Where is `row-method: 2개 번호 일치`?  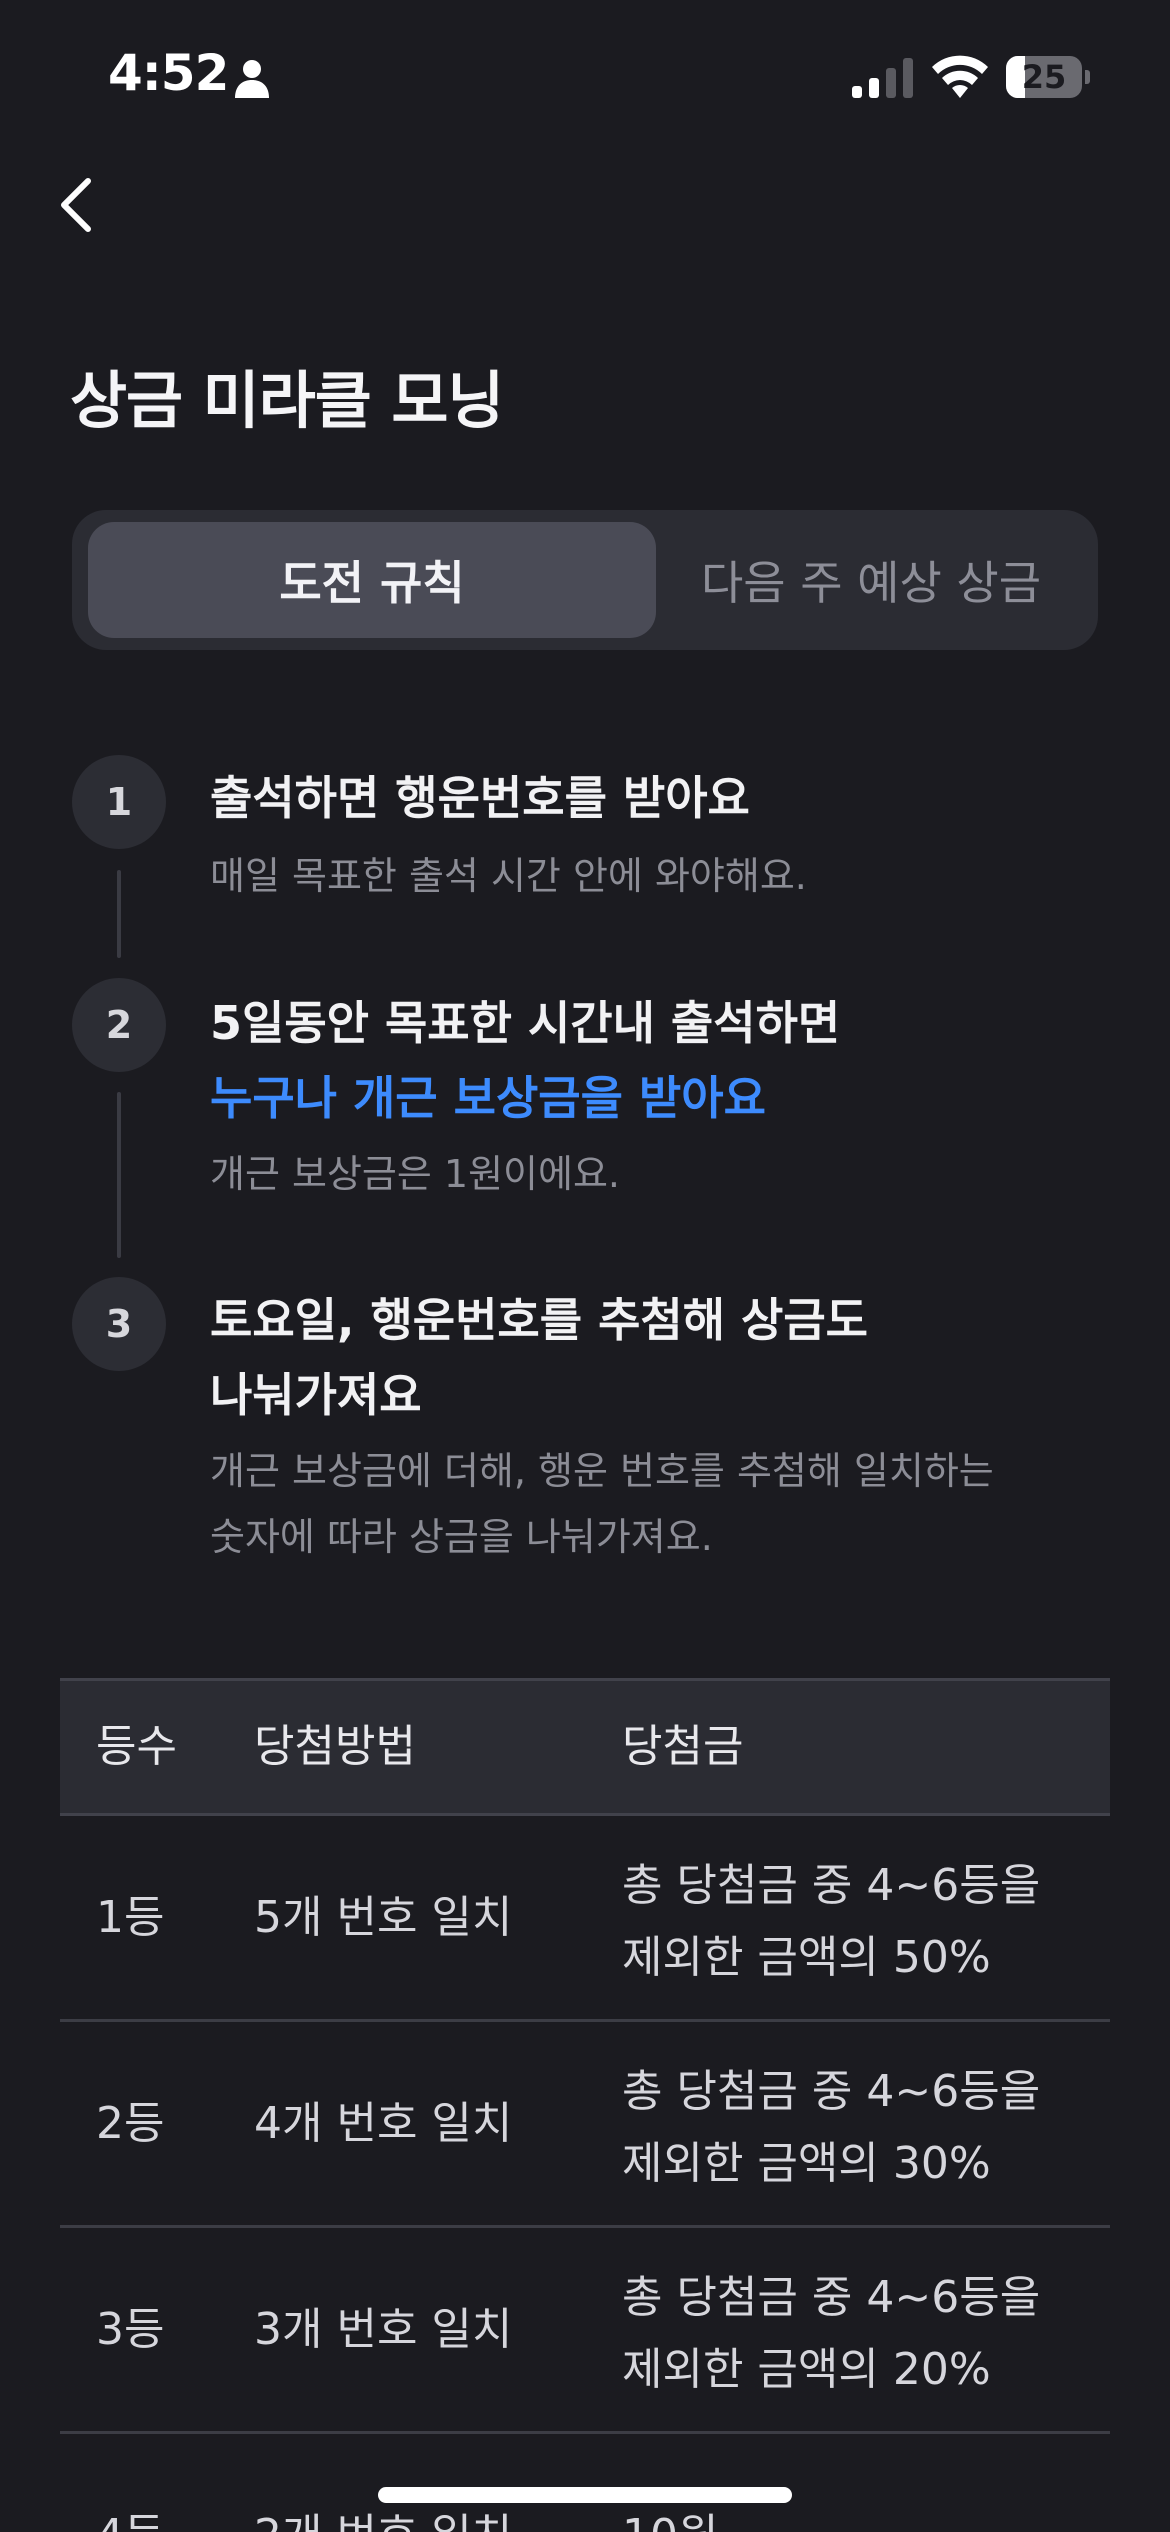
row-method: 2개 번호 일치 is located at coordinates (383, 2483).